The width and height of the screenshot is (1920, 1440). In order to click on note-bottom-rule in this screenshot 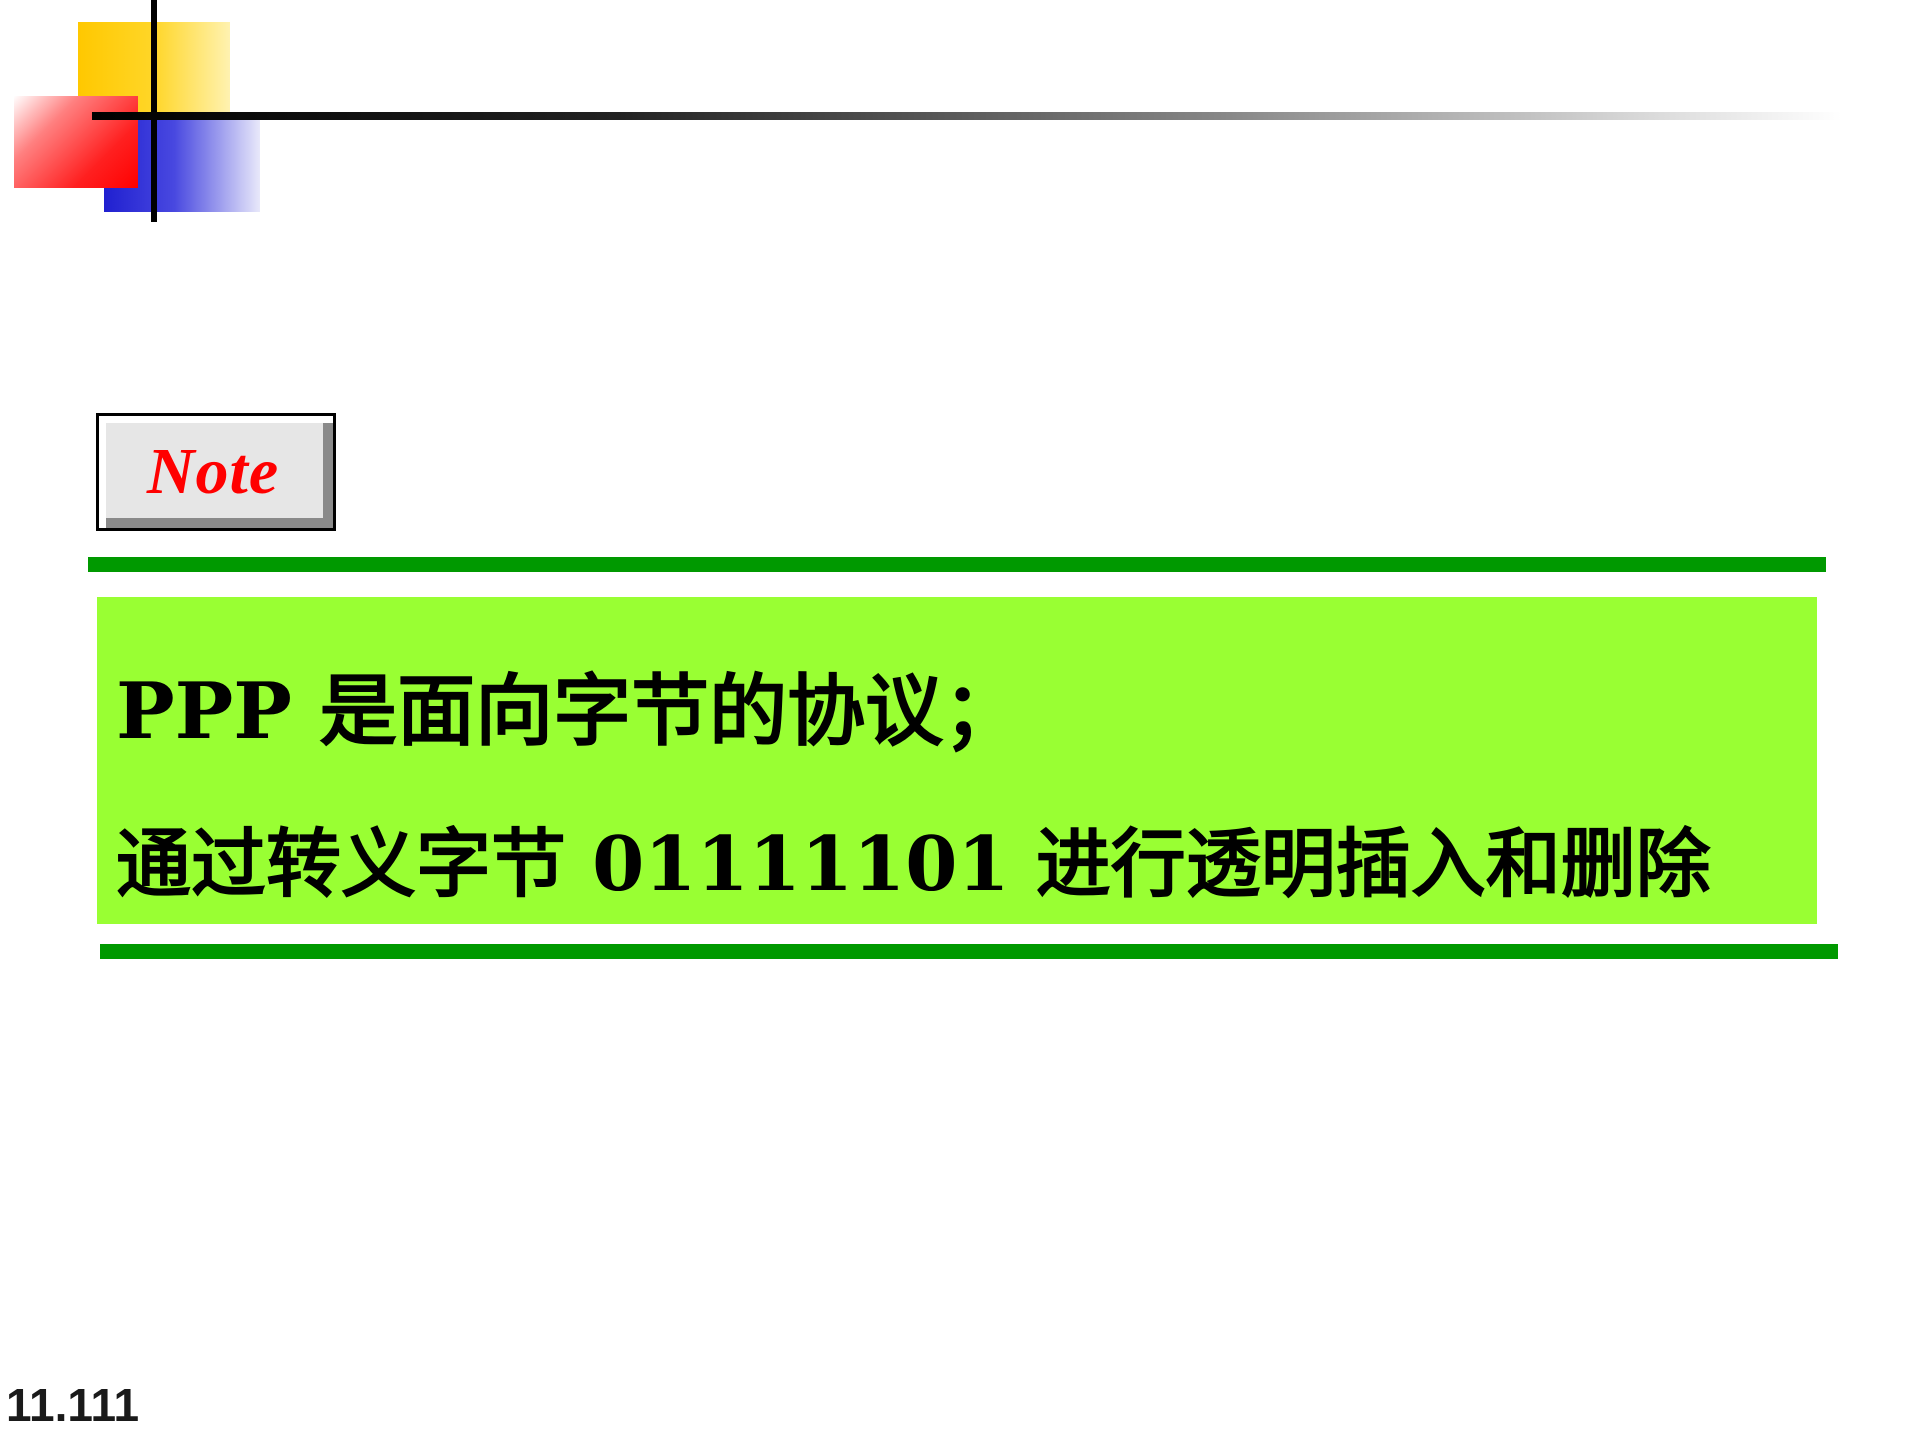, I will do `click(969, 951)`.